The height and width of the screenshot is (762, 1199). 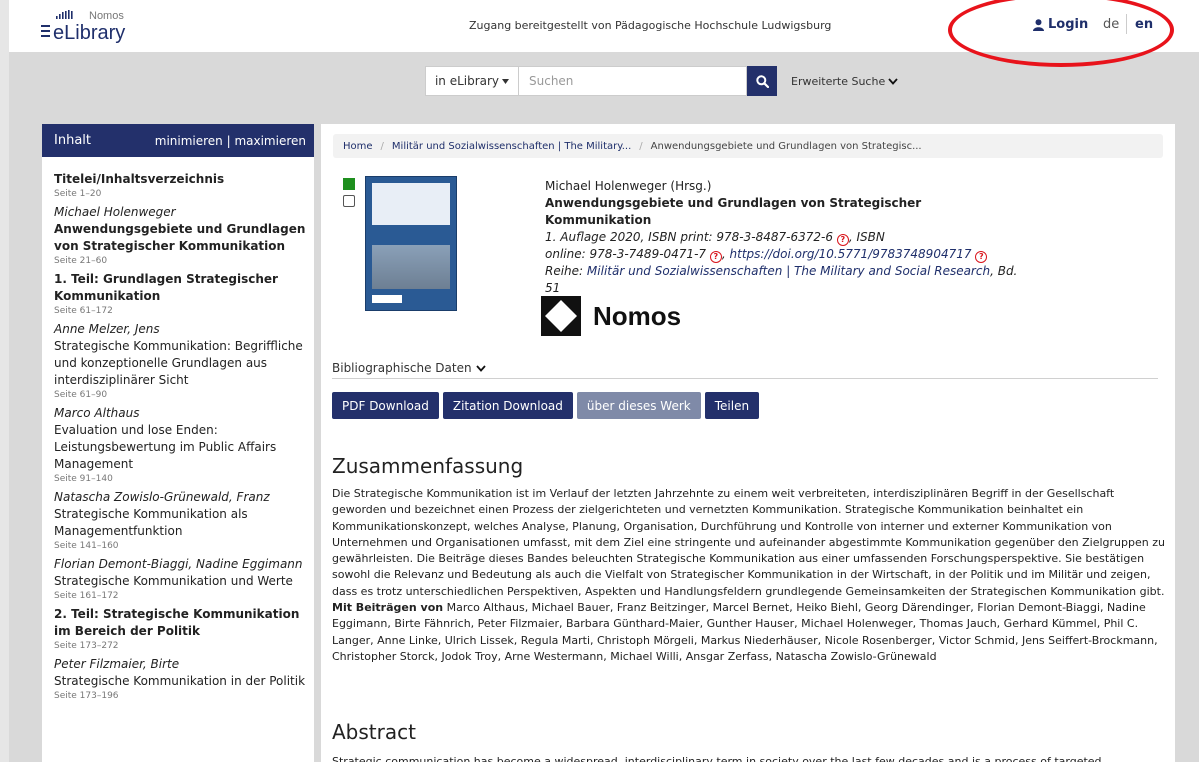 I want to click on toc-entry-author: Florian Demont-Biaggi, Nadine Eggimann, so click(x=178, y=564).